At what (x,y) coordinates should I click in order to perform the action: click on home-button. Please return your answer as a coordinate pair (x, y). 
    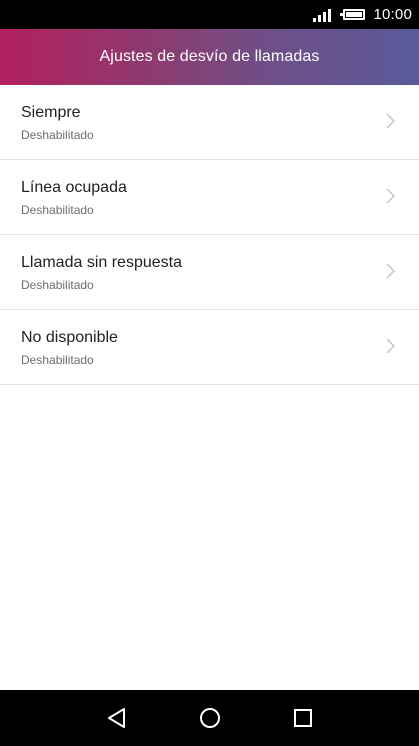
    Looking at the image, I should click on (210, 718).